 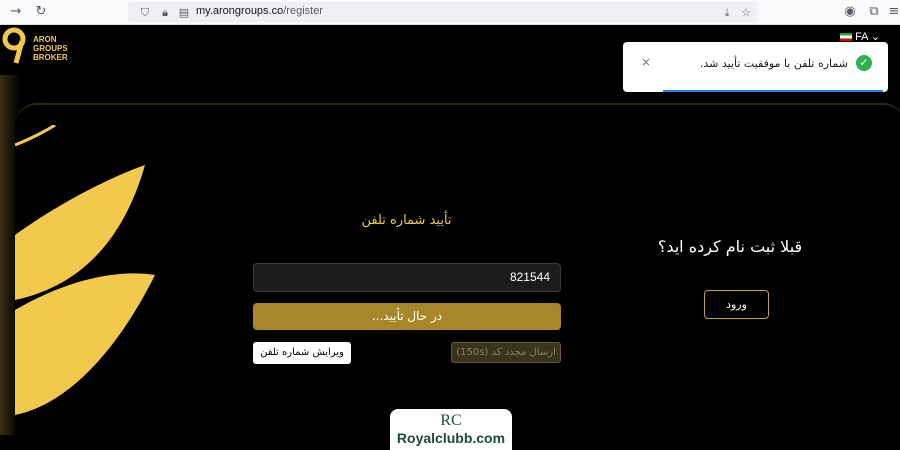 What do you see at coordinates (730, 246) in the screenshot?
I see `already-registered-text: قبلا ثبت نام کرده اید؟` at bounding box center [730, 246].